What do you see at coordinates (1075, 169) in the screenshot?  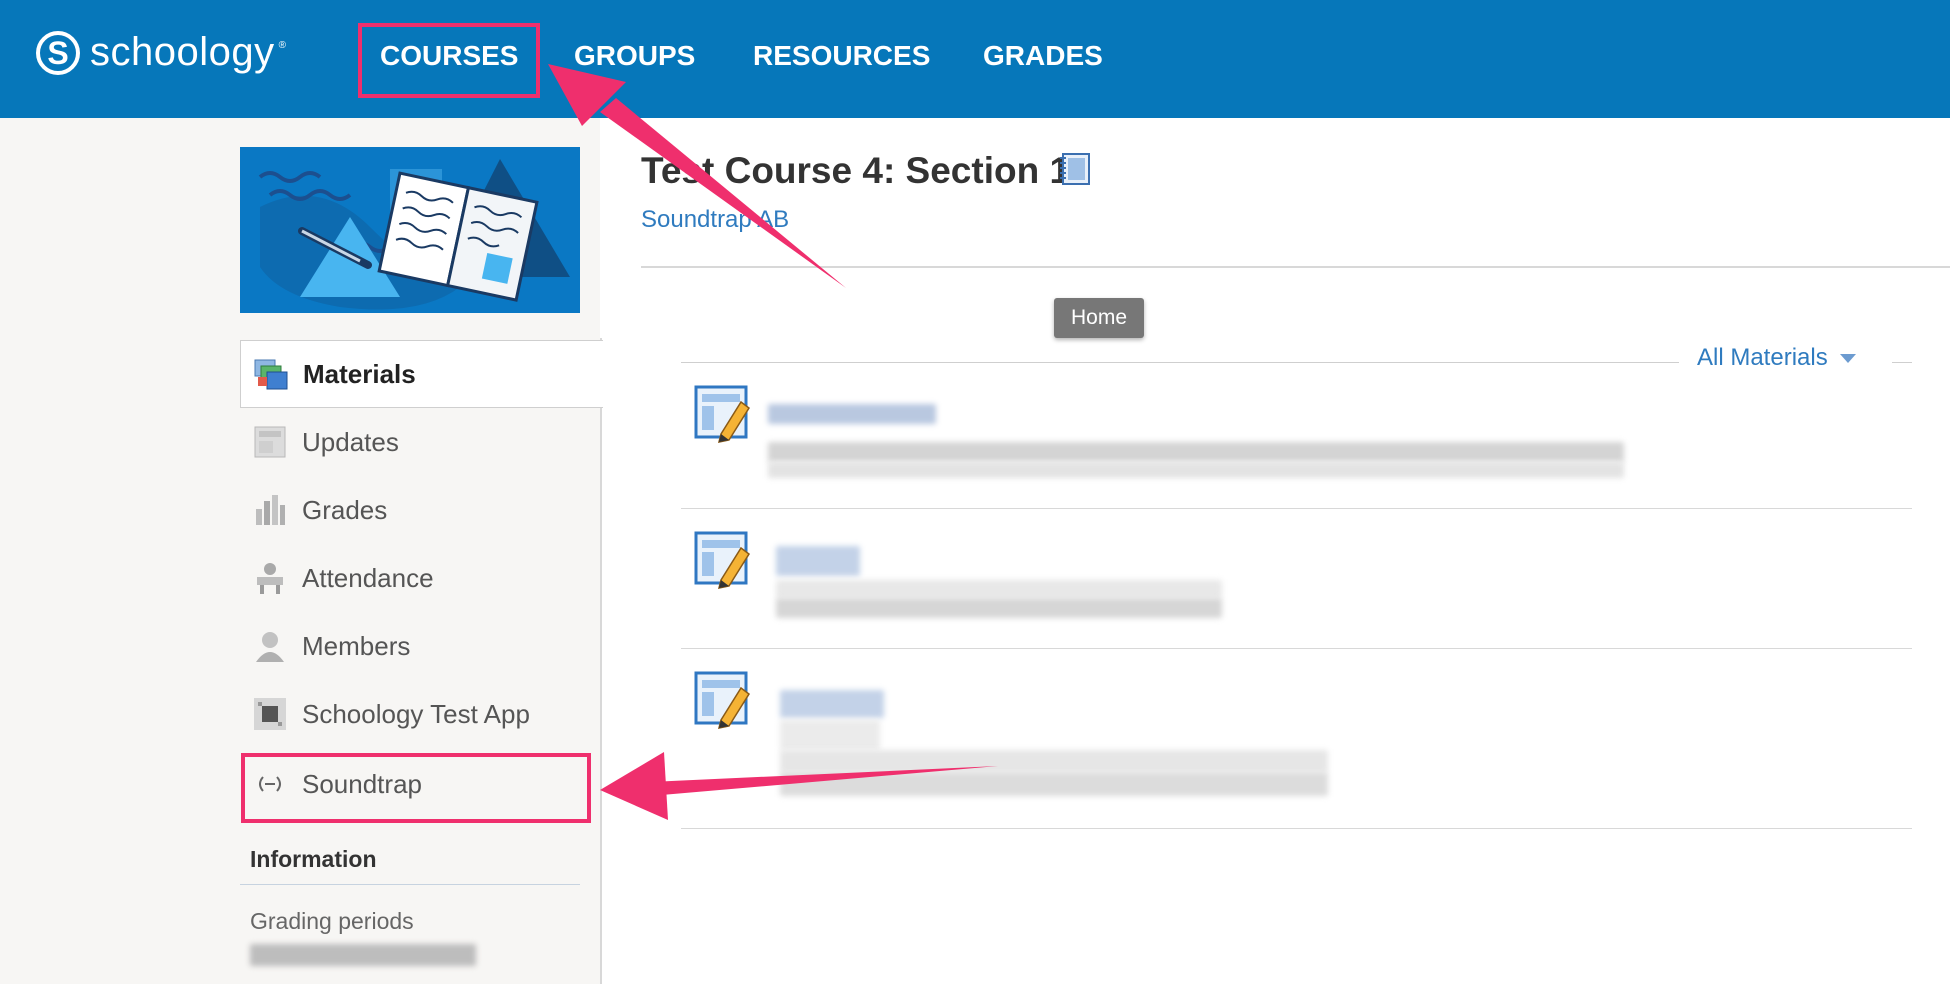 I see `notebook-icon` at bounding box center [1075, 169].